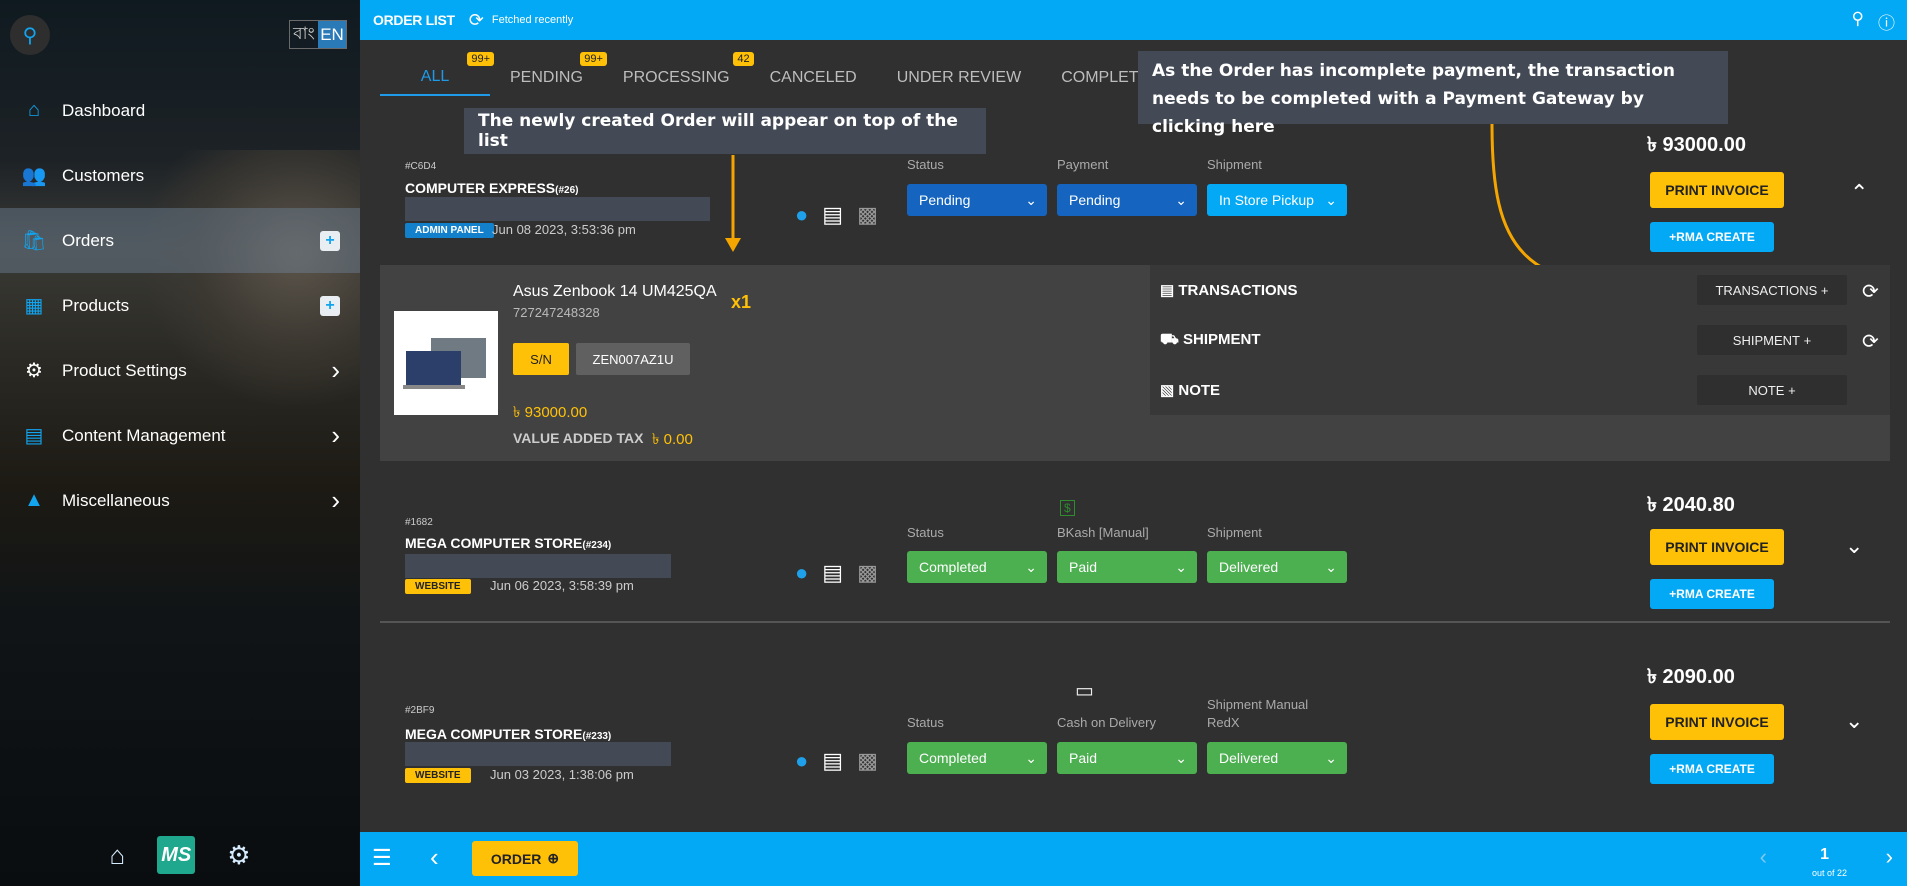 This screenshot has width=1907, height=886. Describe the element at coordinates (1083, 164) in the screenshot. I see `payment-label: Payment` at that location.